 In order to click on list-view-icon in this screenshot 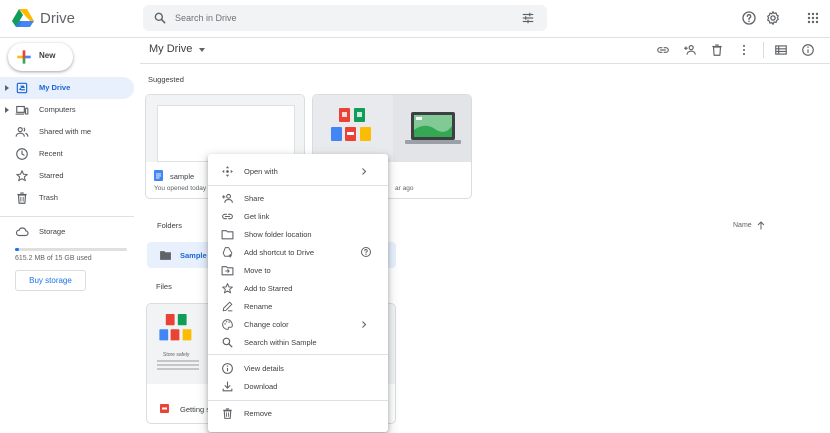, I will do `click(781, 50)`.